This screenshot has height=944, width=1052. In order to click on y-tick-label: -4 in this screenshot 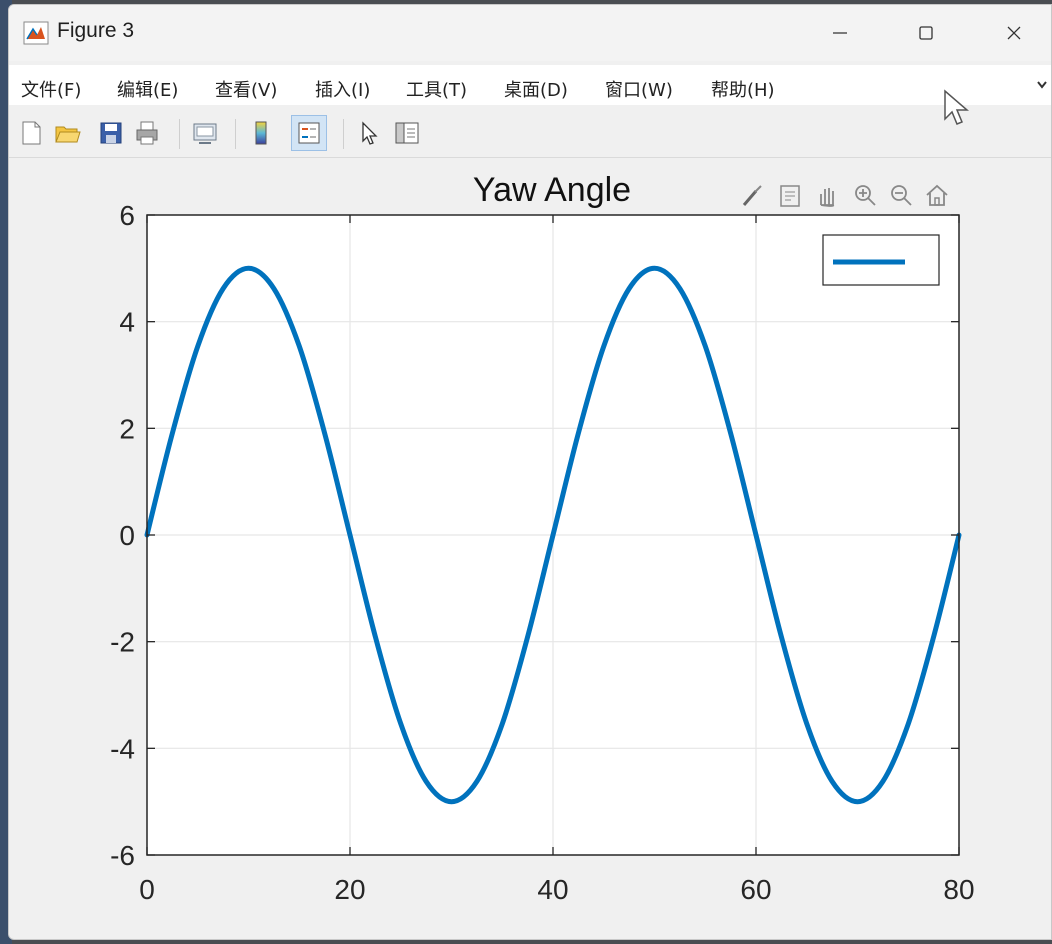, I will do `click(122, 748)`.